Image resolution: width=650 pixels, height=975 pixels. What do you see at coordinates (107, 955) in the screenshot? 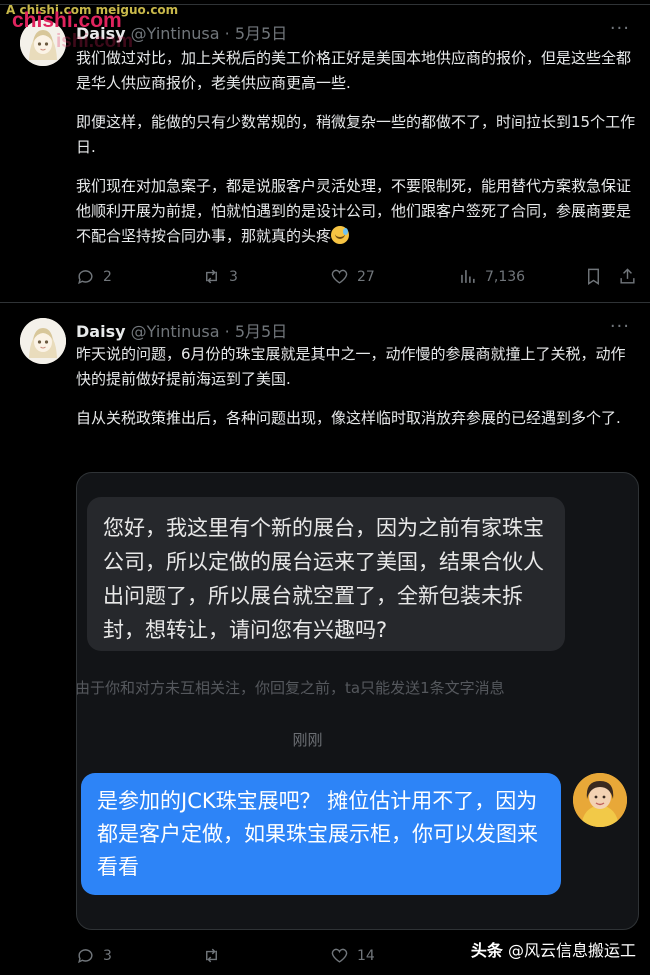
I see `reply-count: 3` at bounding box center [107, 955].